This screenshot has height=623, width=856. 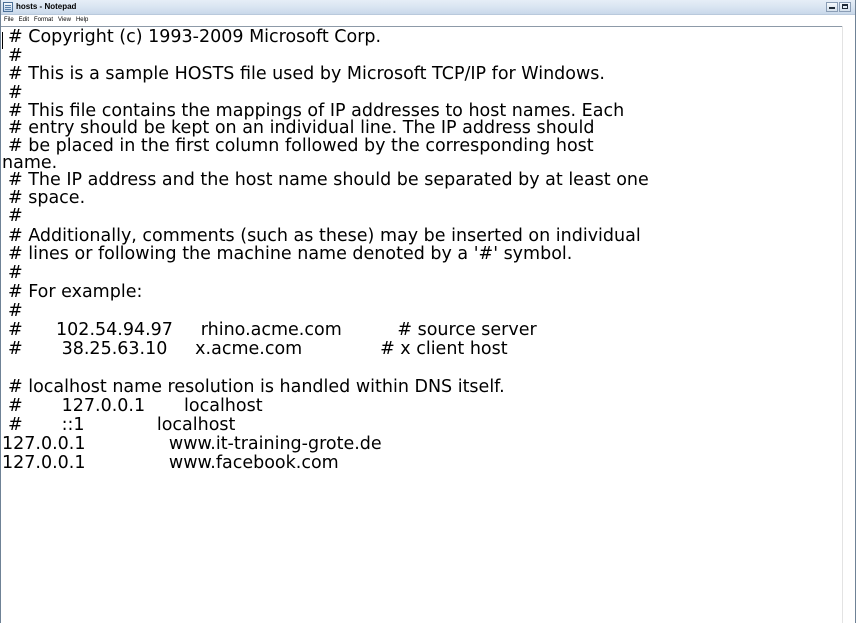 I want to click on text-caret, so click(x=2, y=40).